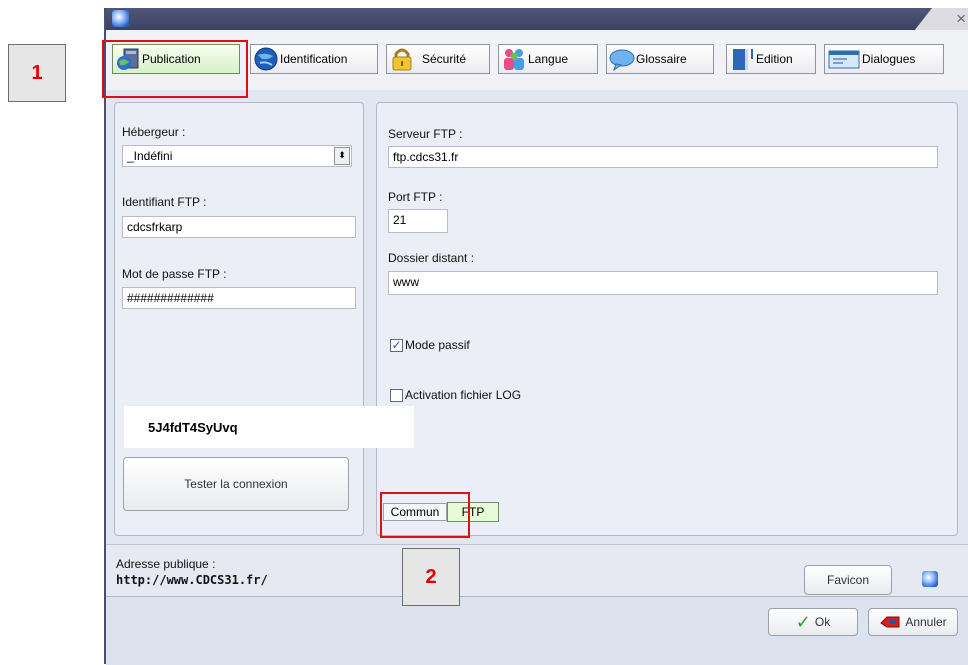  I want to click on cancel-button: Annuler, so click(913, 622).